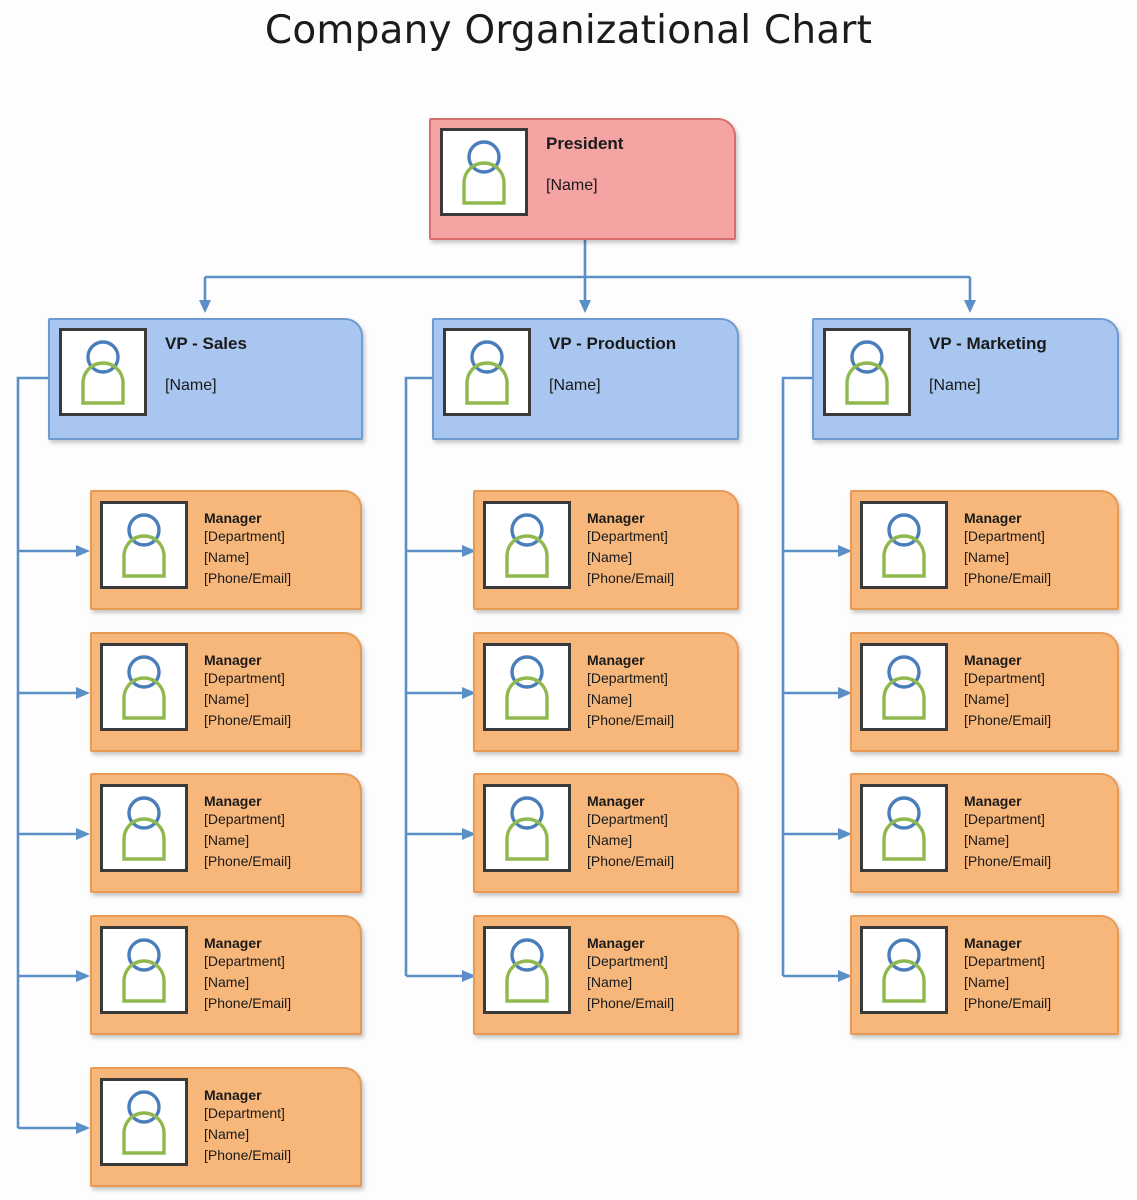 The image size is (1137, 1200). I want to click on node-vp-marketing: VP - Marketing [Name], so click(965, 379).